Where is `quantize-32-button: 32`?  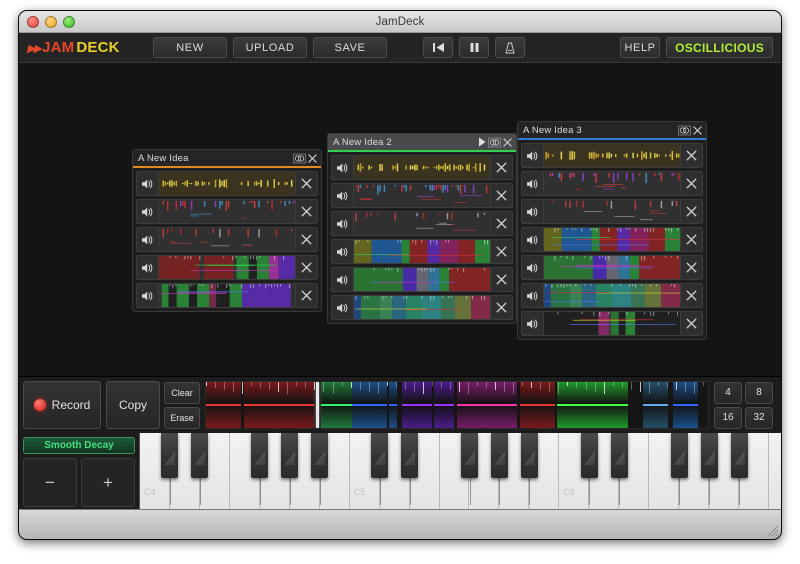
quantize-32-button: 32 is located at coordinates (759, 417).